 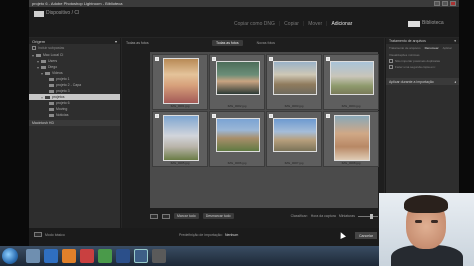 What do you see at coordinates (405, 48) in the screenshot?
I see `tab-file-handling: Tratamento de arquivos` at bounding box center [405, 48].